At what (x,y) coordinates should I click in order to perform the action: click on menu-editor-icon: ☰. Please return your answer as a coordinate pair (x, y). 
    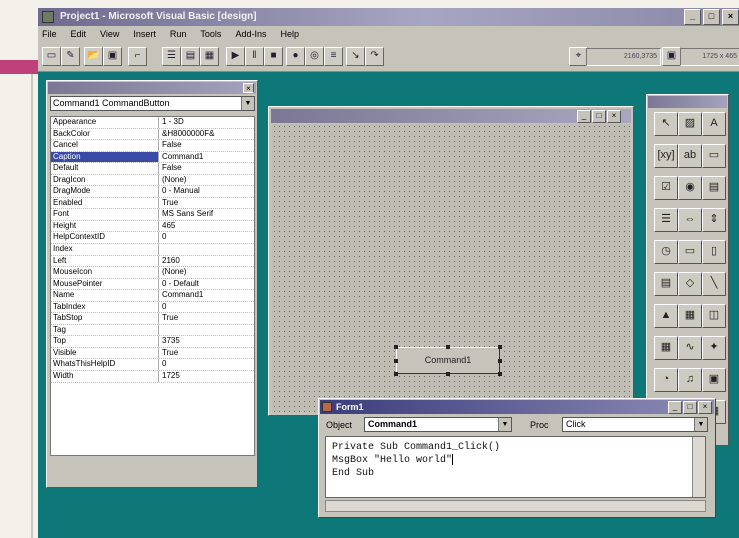
    Looking at the image, I should click on (171, 56).